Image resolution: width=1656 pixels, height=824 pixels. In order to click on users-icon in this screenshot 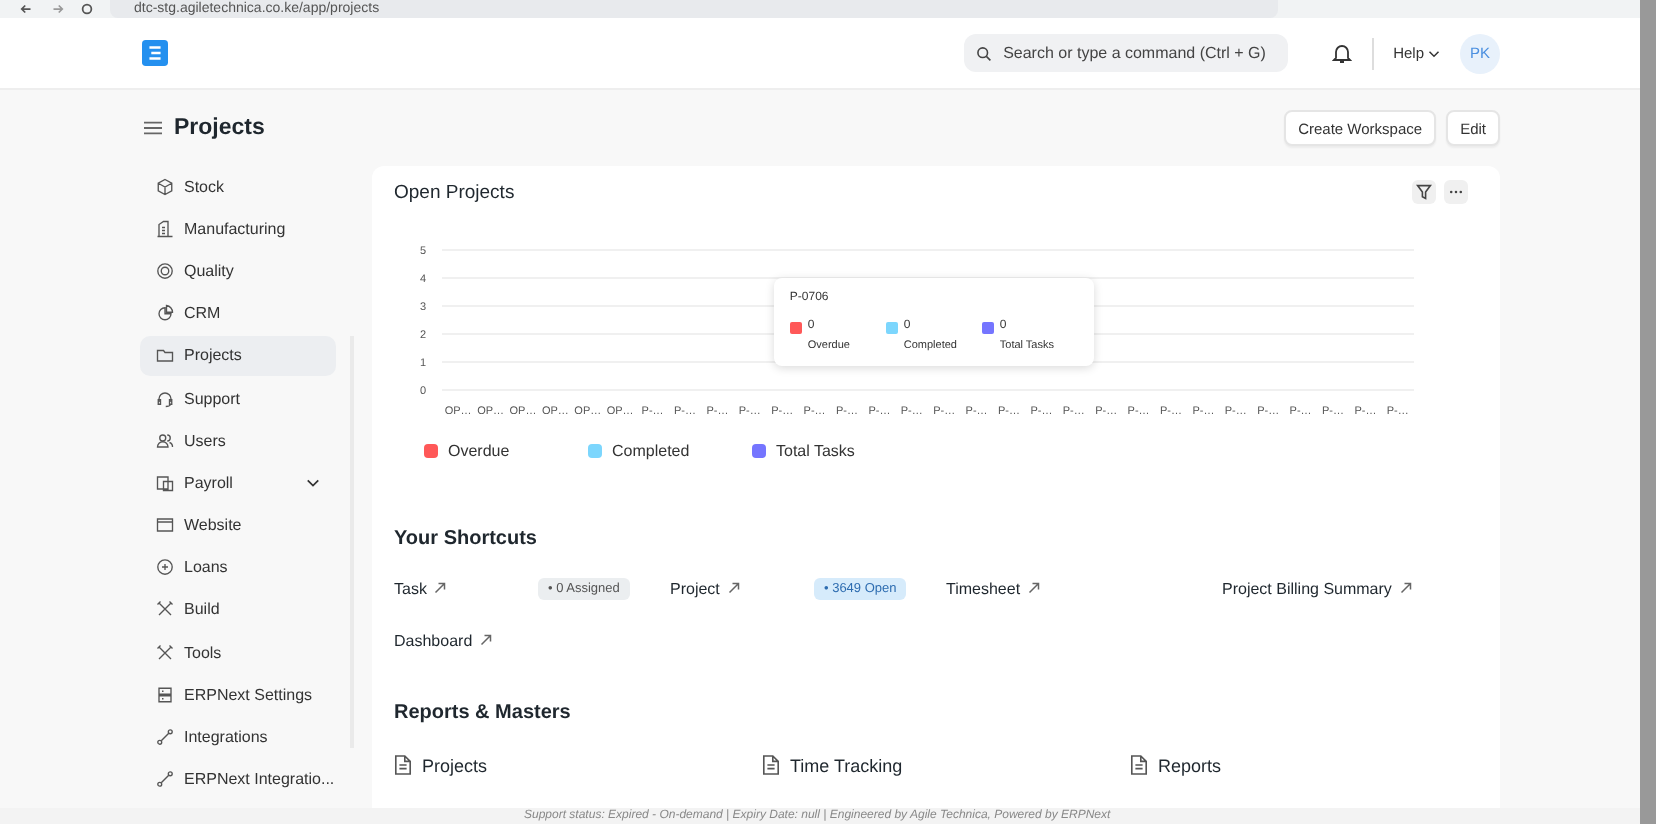, I will do `click(165, 440)`.